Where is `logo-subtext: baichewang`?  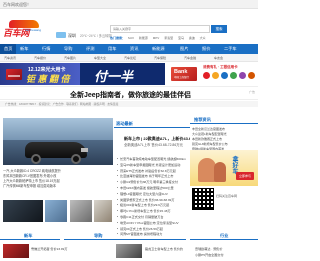 logo-subtext: baichewang is located at coordinates (33, 30).